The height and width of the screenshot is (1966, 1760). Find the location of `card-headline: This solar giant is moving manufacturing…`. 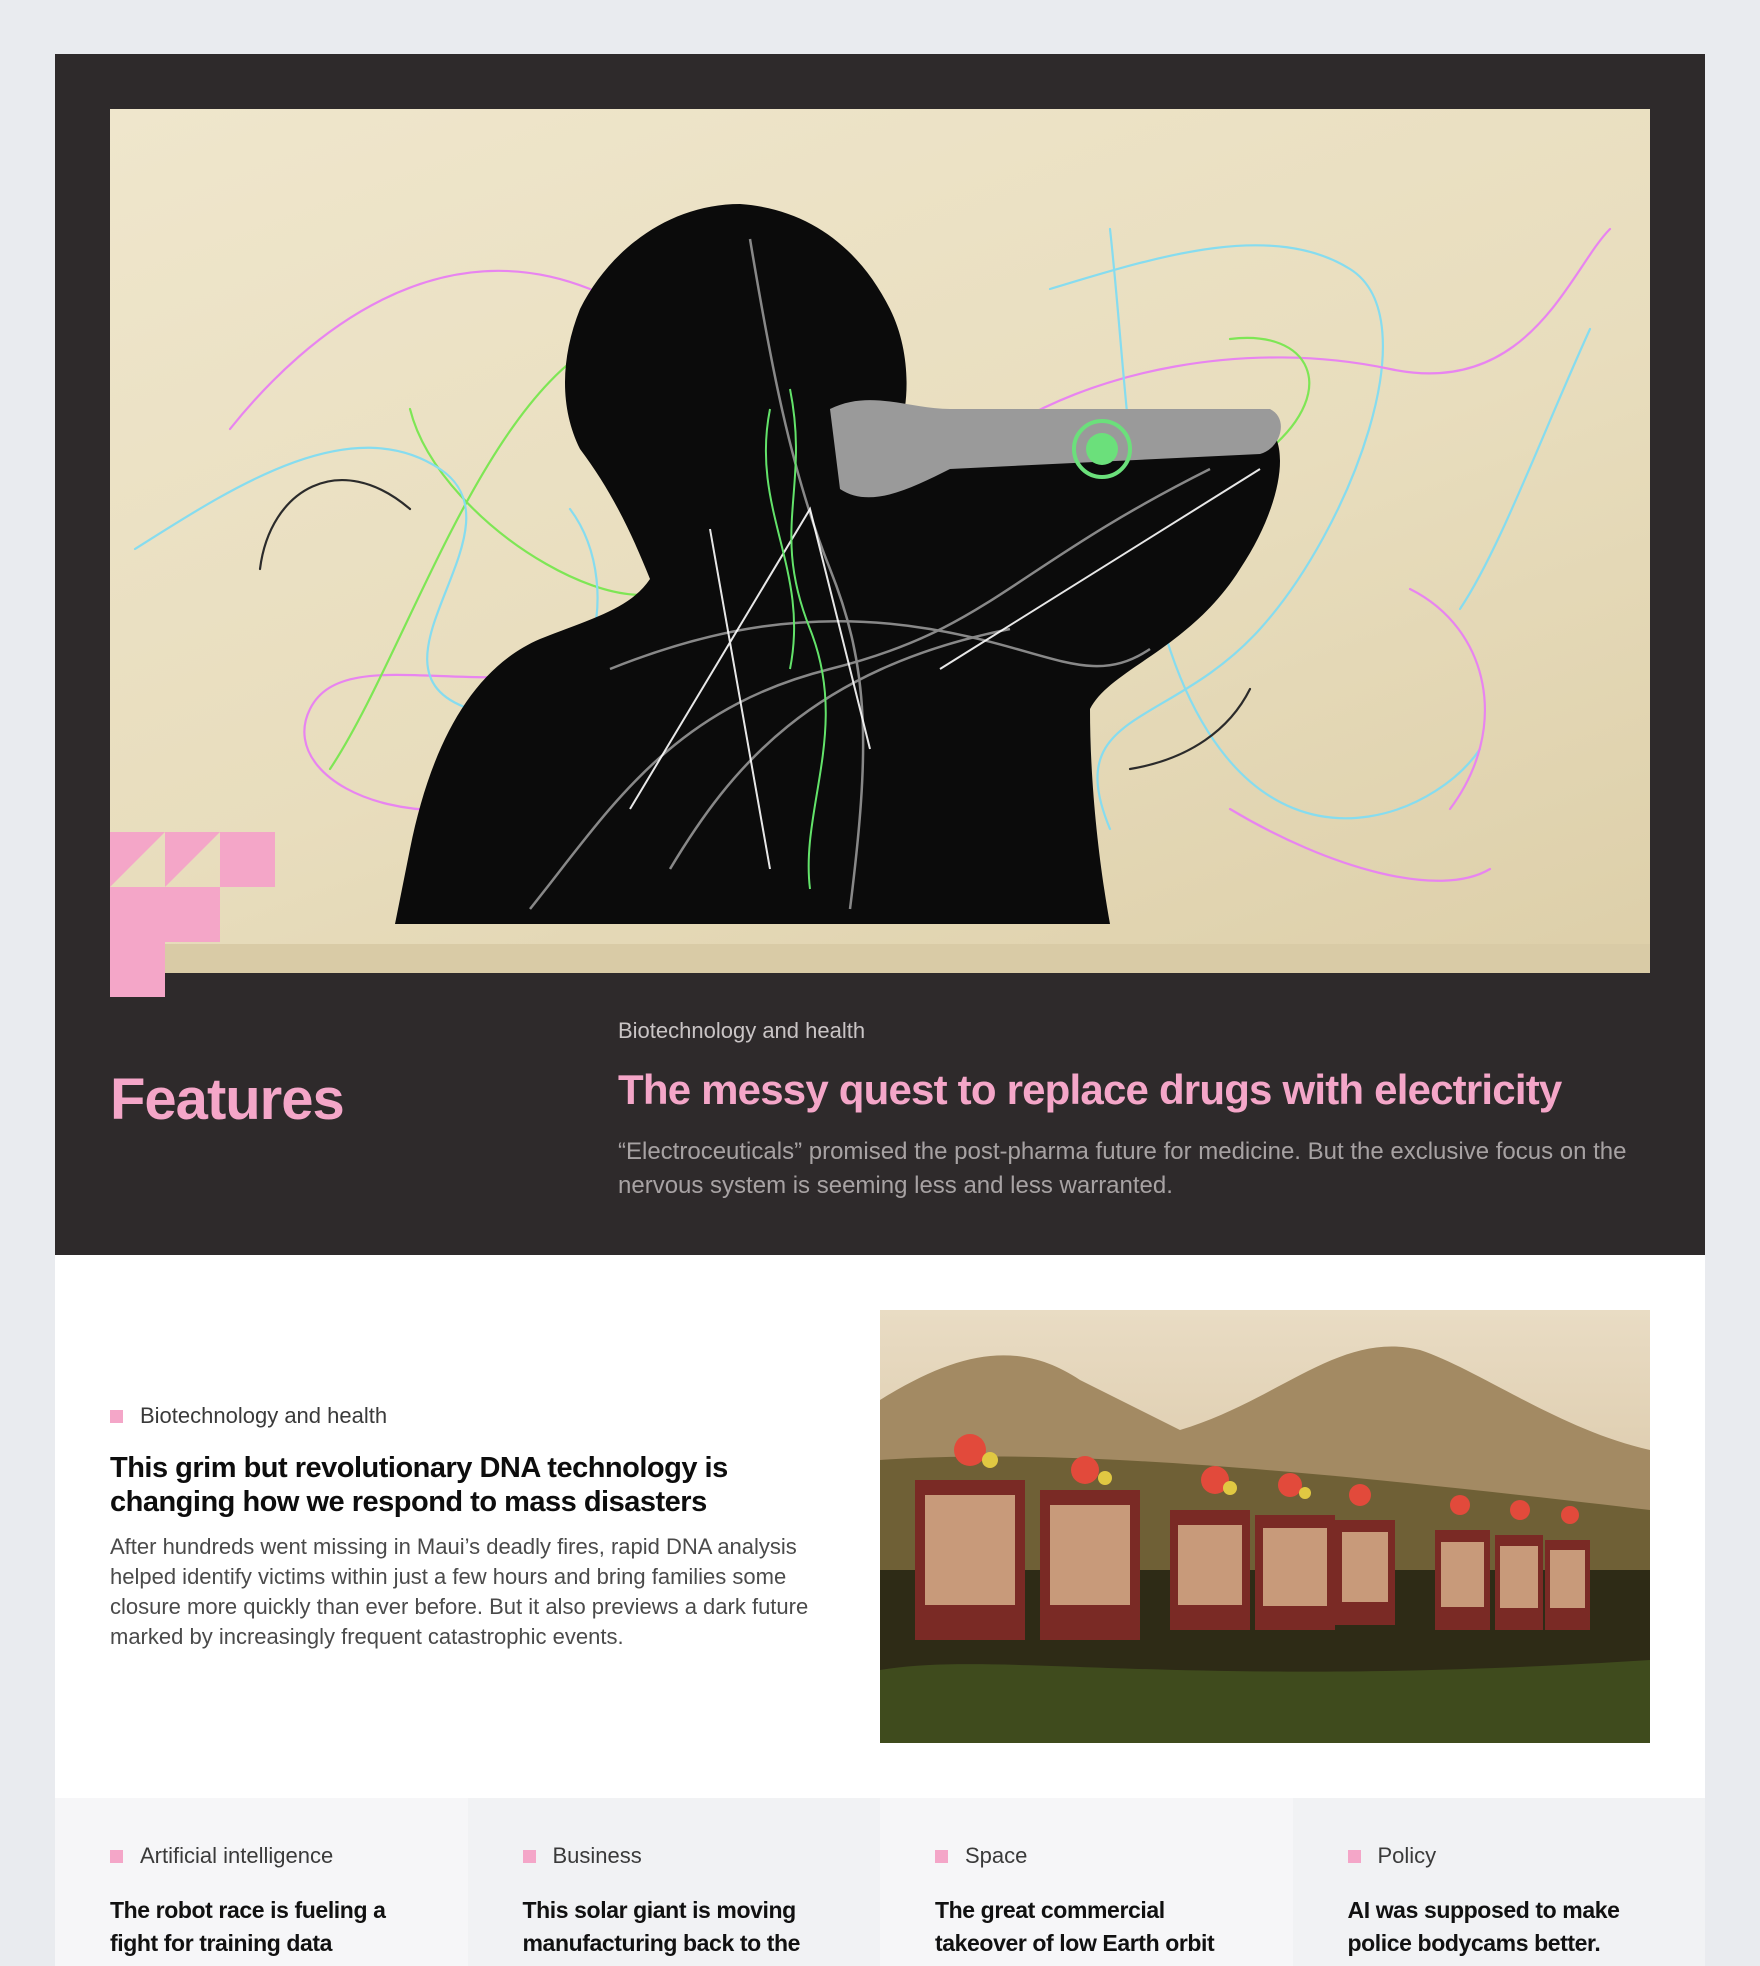

card-headline: This solar giant is moving manufacturing… is located at coordinates (673, 1927).